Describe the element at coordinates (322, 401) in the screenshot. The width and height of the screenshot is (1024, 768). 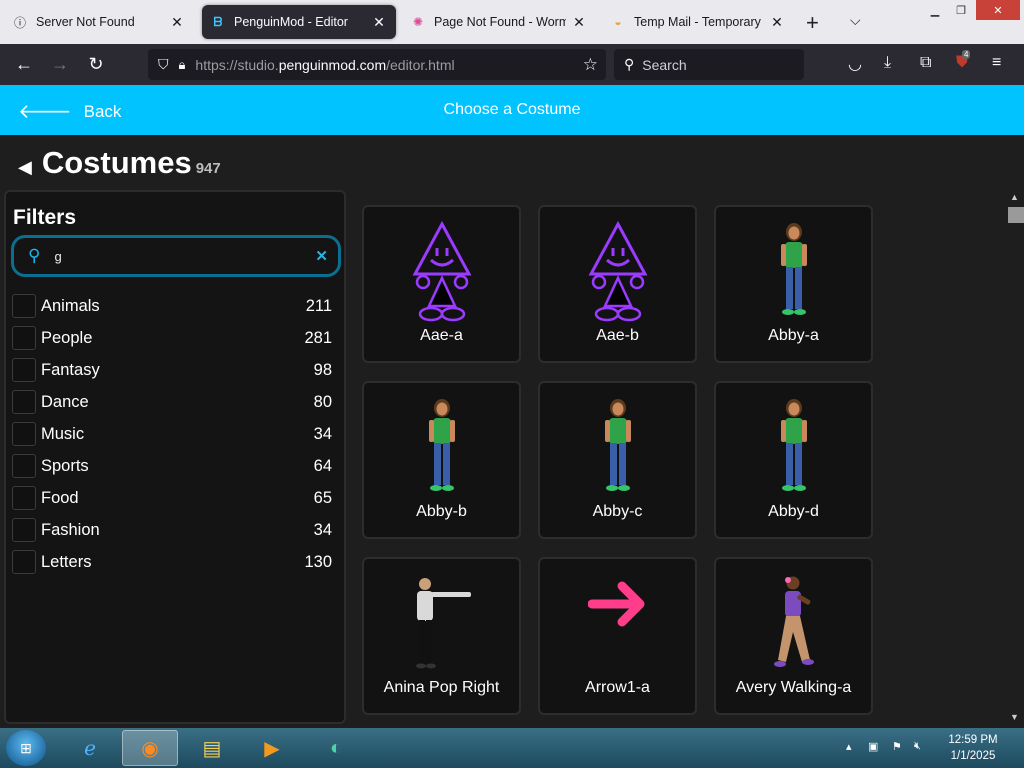
I see `category-count: 80` at that location.